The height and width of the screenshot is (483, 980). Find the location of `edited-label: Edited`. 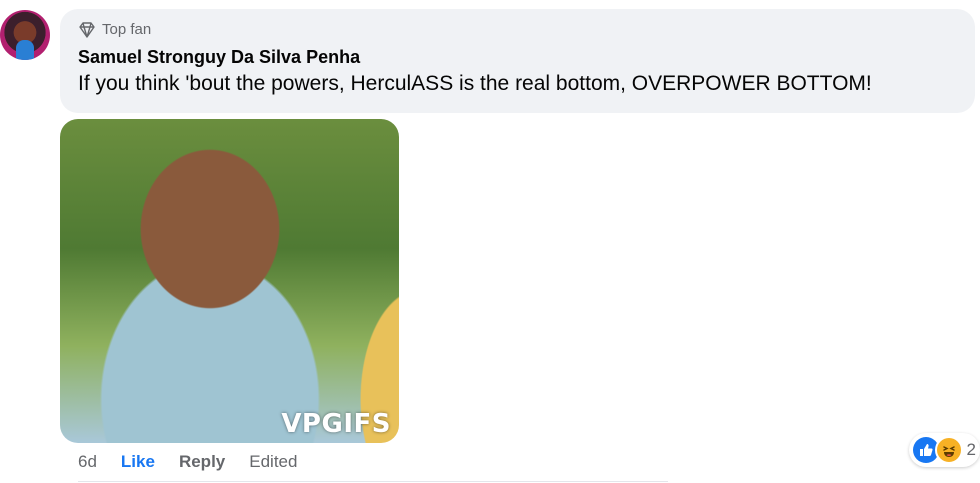

edited-label: Edited is located at coordinates (273, 462).